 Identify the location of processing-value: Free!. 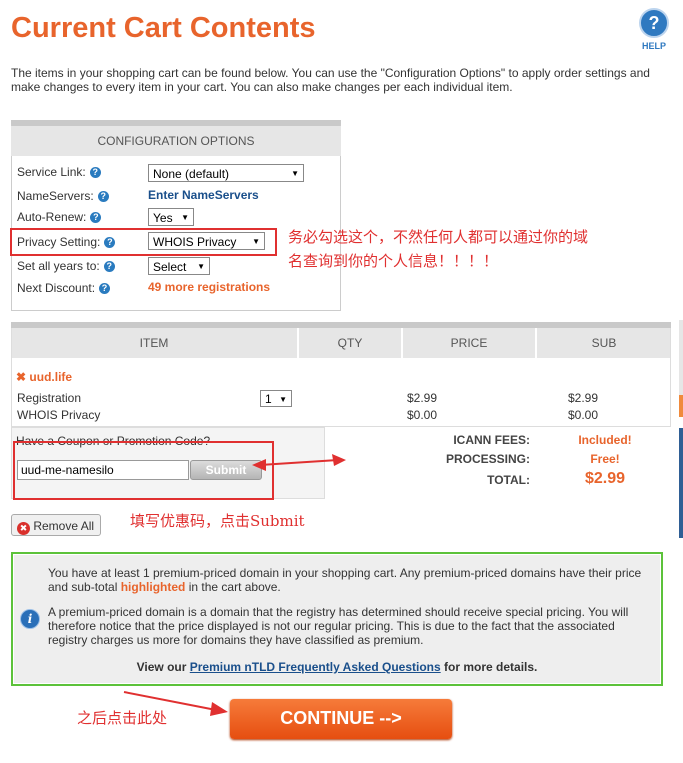
(605, 459).